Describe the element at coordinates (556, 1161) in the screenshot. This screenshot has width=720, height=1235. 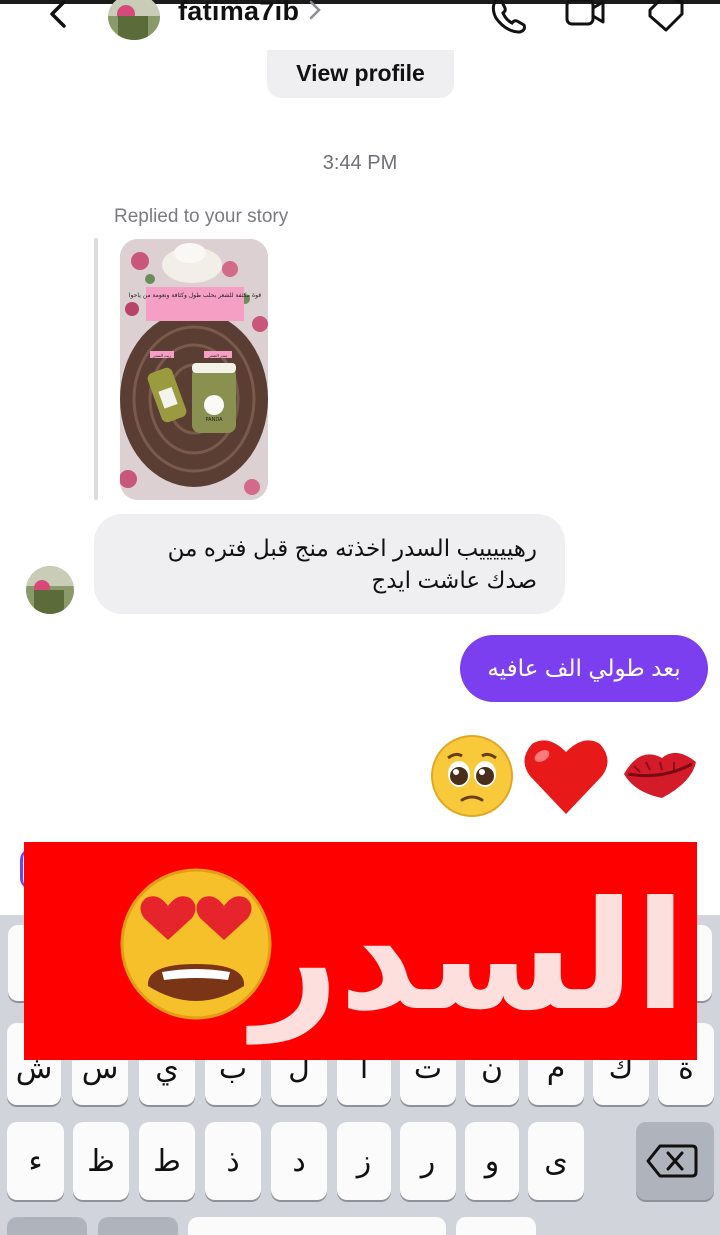
I see `key-letter: ى` at that location.